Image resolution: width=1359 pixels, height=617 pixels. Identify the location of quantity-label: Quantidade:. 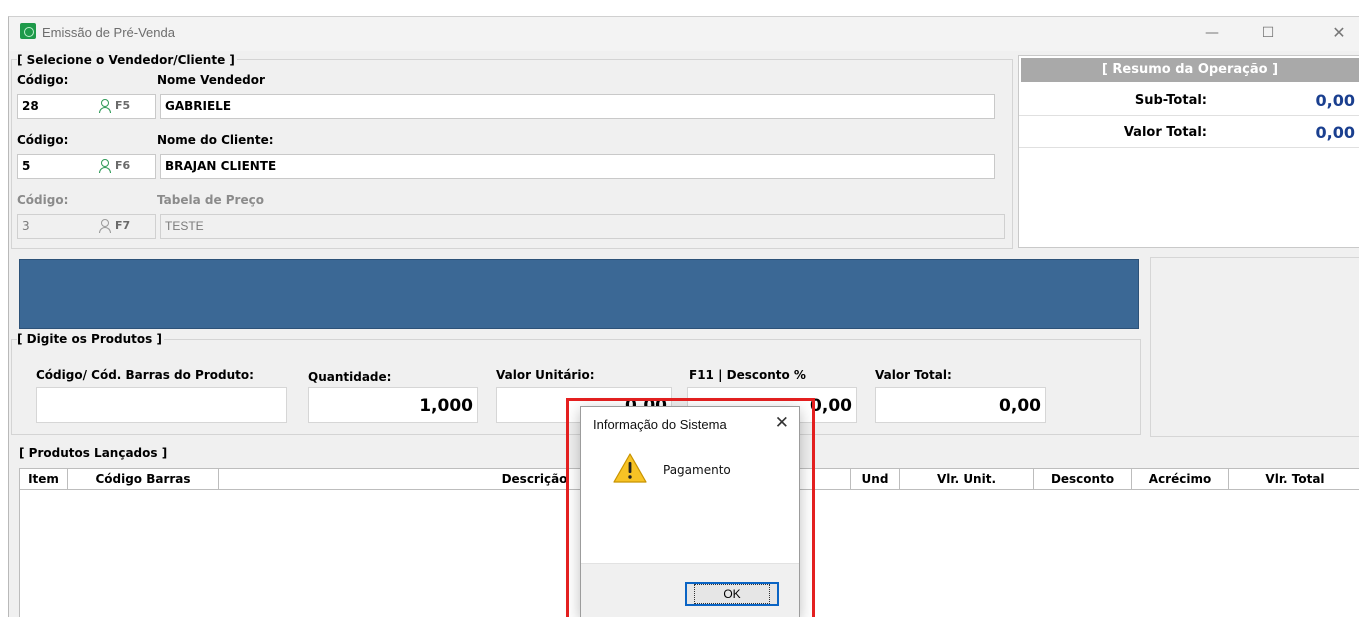
(350, 377).